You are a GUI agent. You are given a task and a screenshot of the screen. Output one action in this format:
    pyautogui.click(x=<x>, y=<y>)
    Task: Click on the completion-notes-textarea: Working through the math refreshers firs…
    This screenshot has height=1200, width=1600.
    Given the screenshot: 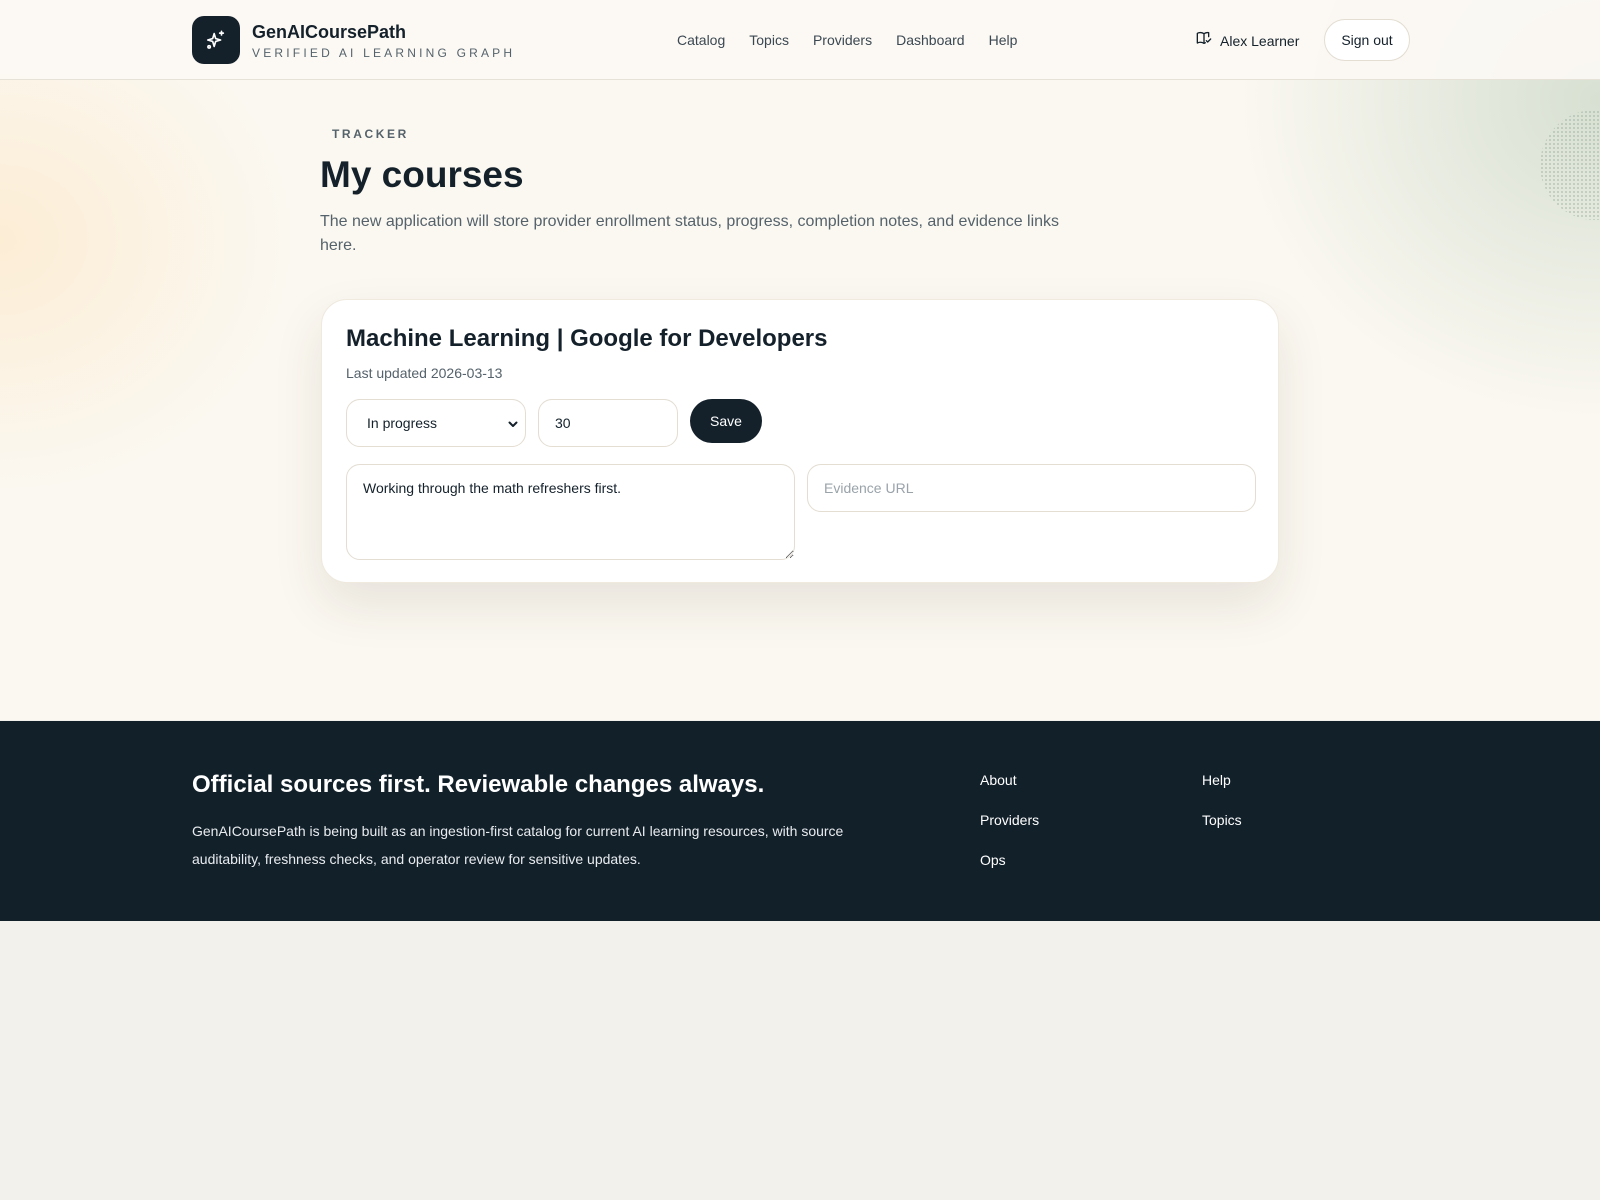 What is the action you would take?
    pyautogui.click(x=570, y=512)
    